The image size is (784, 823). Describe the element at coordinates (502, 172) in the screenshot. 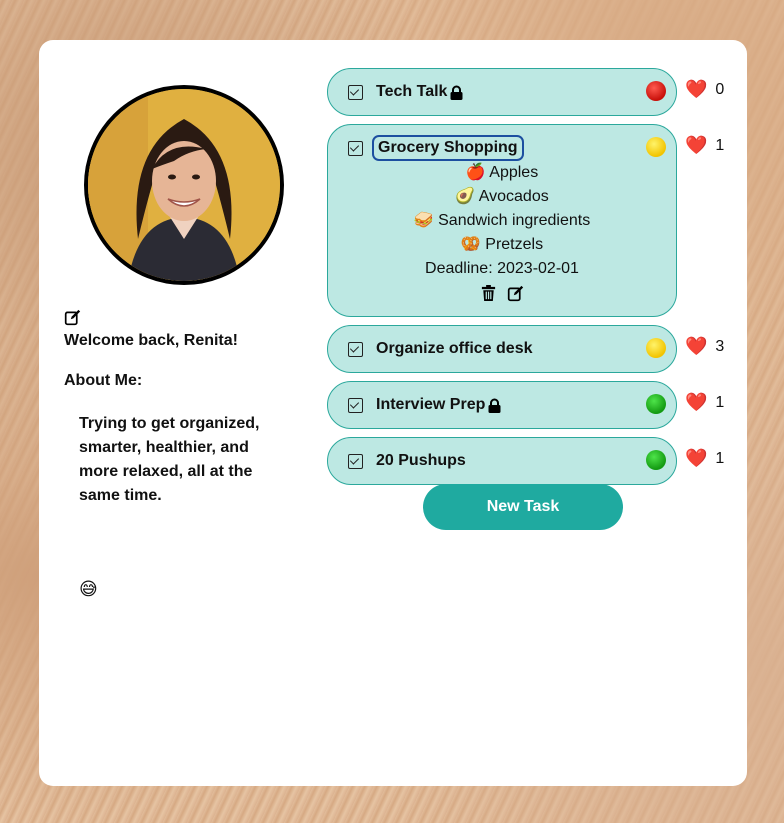

I see `task-item: 🍎 Apples` at that location.